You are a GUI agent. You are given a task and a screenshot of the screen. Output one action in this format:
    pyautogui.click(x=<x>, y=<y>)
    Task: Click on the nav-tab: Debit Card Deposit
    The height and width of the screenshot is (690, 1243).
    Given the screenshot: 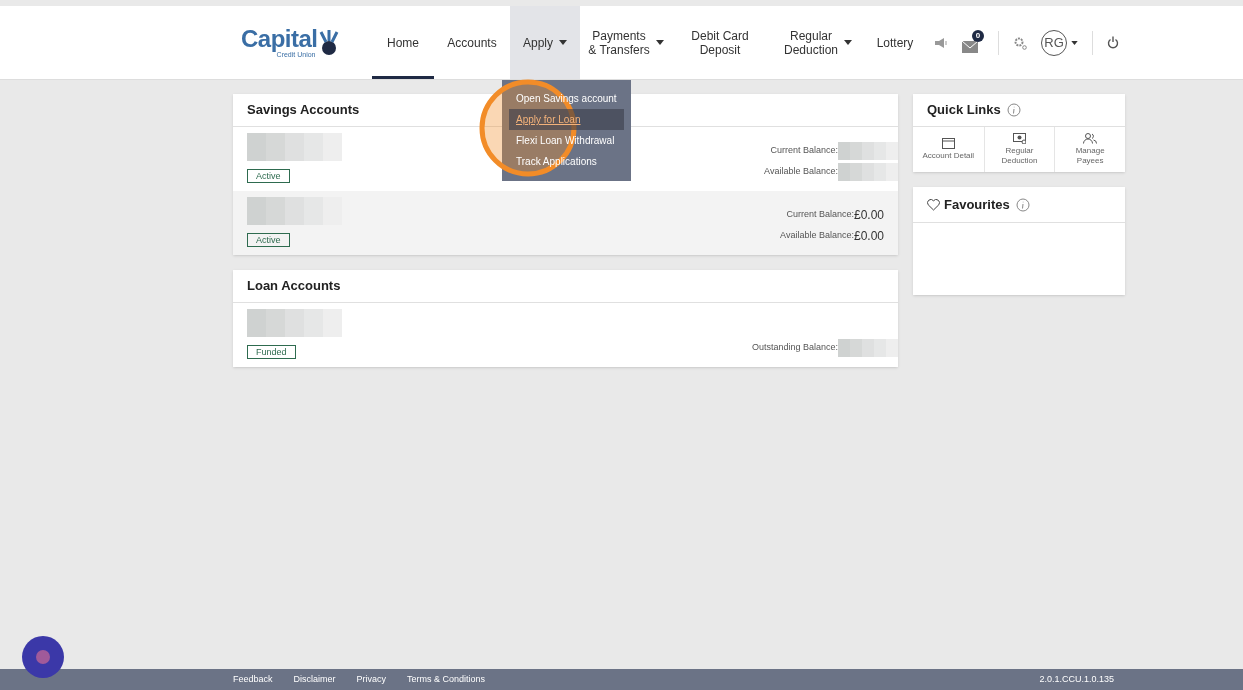 What is the action you would take?
    pyautogui.click(x=720, y=42)
    